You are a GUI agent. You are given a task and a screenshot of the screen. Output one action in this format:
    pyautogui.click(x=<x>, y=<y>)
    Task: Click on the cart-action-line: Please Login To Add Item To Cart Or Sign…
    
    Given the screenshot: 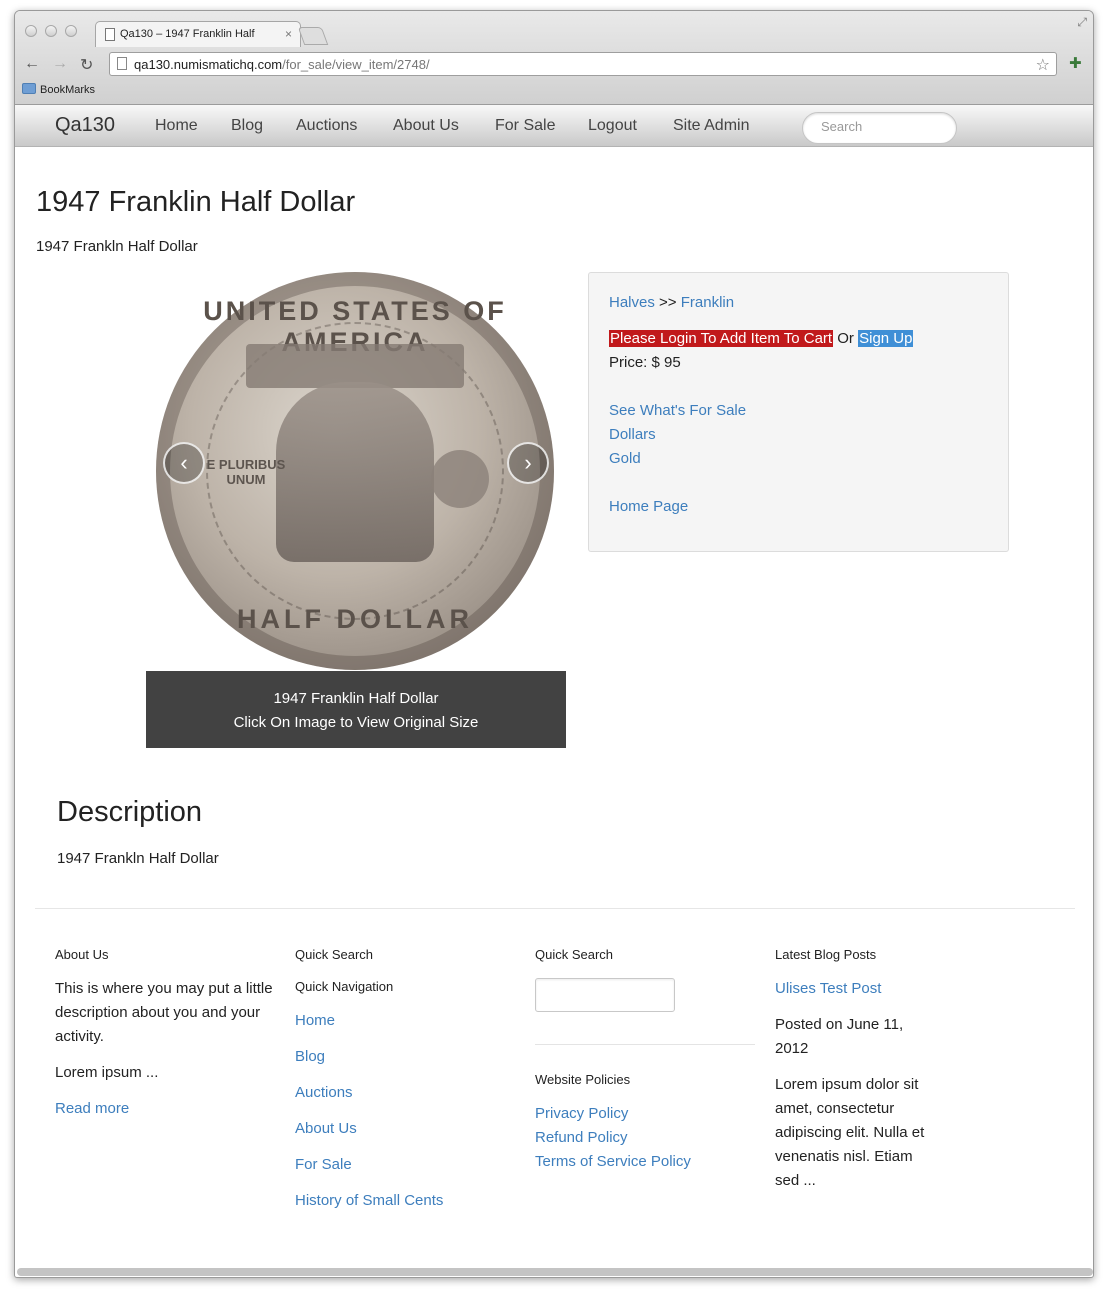 What is the action you would take?
    pyautogui.click(x=761, y=338)
    